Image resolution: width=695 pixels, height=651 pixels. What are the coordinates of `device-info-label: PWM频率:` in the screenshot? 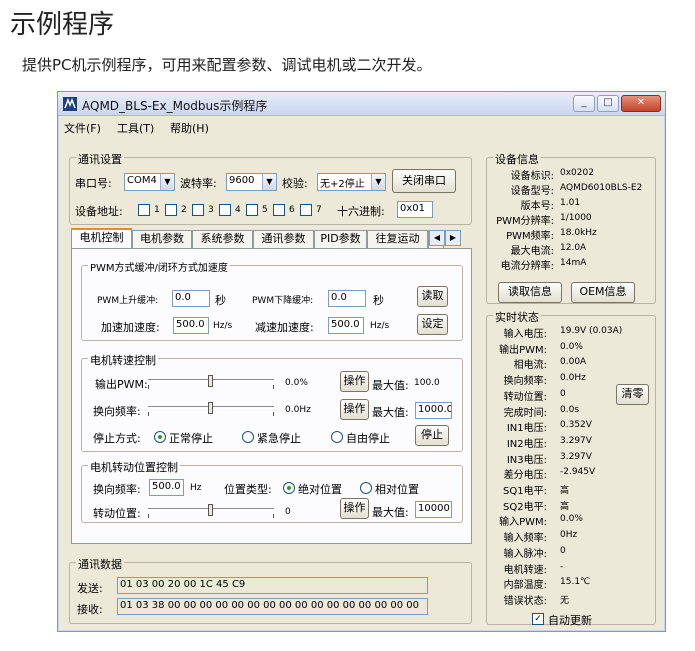 It's located at (530, 236).